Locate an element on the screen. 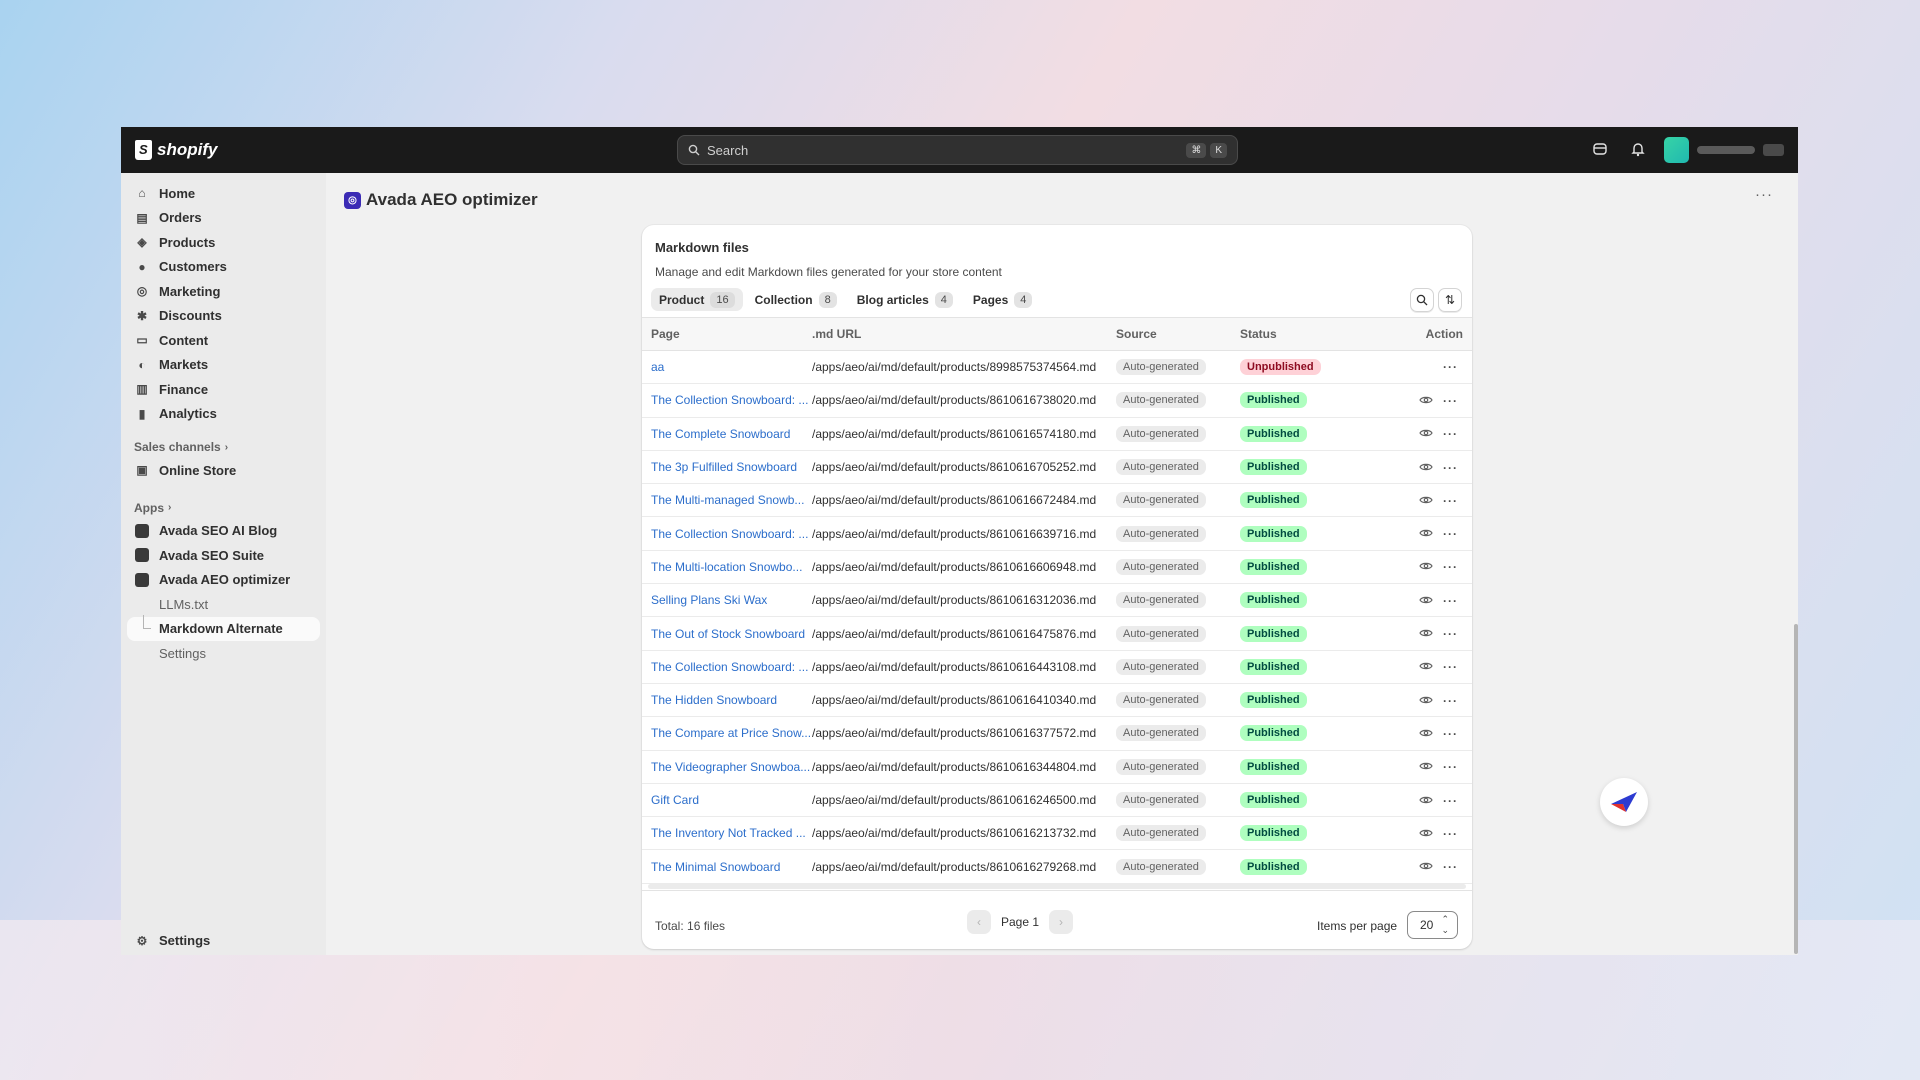 This screenshot has height=1080, width=1920. page-link: Gift Card is located at coordinates (675, 800).